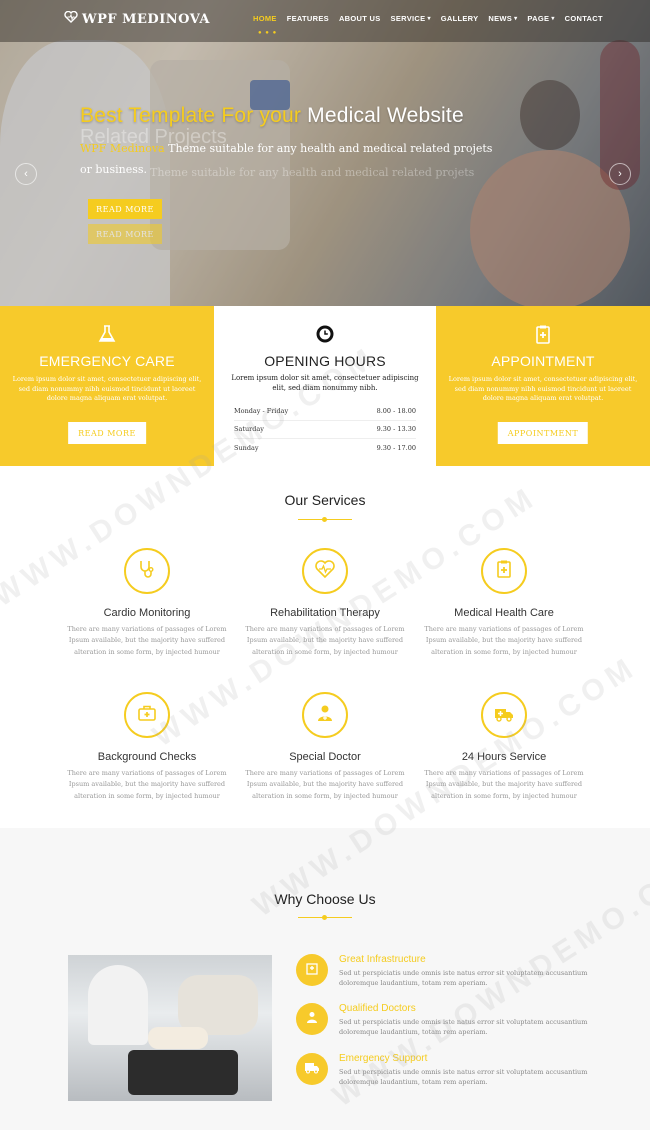 Image resolution: width=650 pixels, height=1130 pixels. What do you see at coordinates (261, 410) in the screenshot?
I see `hours-day: Monday - Friday` at bounding box center [261, 410].